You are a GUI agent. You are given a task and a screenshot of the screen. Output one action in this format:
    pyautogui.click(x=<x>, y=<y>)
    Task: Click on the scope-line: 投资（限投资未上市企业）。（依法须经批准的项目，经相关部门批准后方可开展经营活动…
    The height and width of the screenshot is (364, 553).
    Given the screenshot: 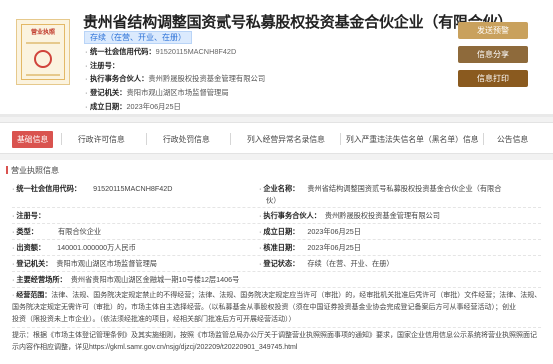 What is the action you would take?
    pyautogui.click(x=154, y=319)
    